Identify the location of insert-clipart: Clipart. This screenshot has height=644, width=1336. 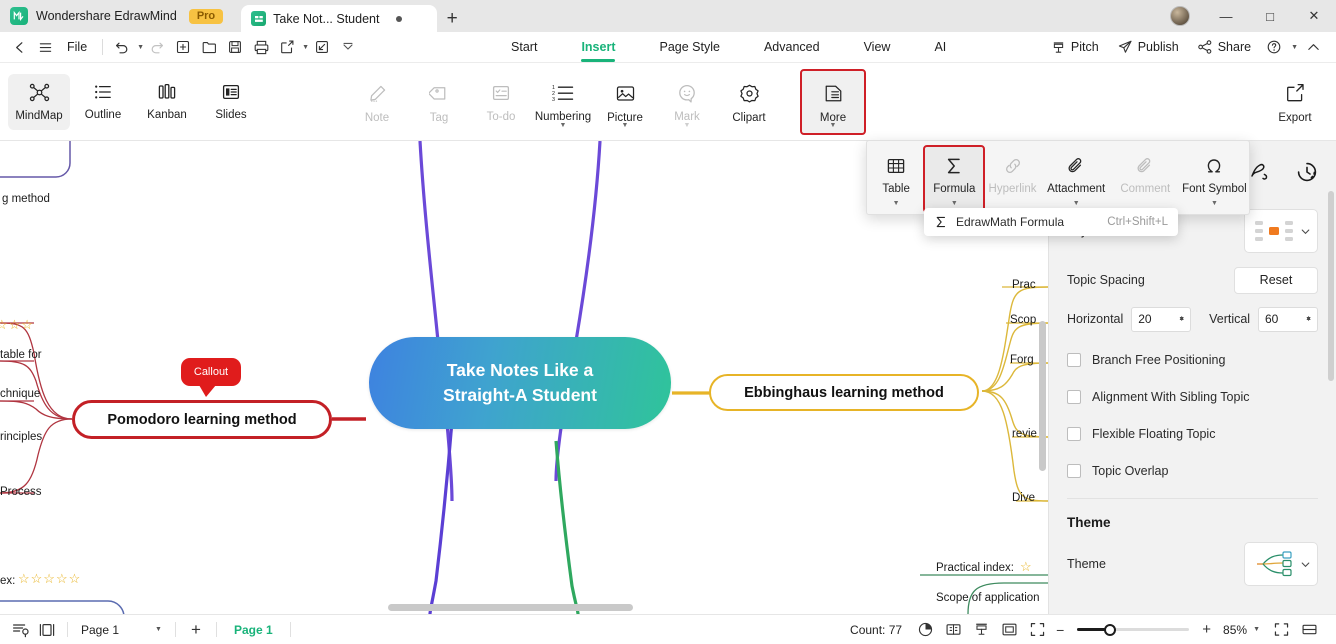
(749, 102).